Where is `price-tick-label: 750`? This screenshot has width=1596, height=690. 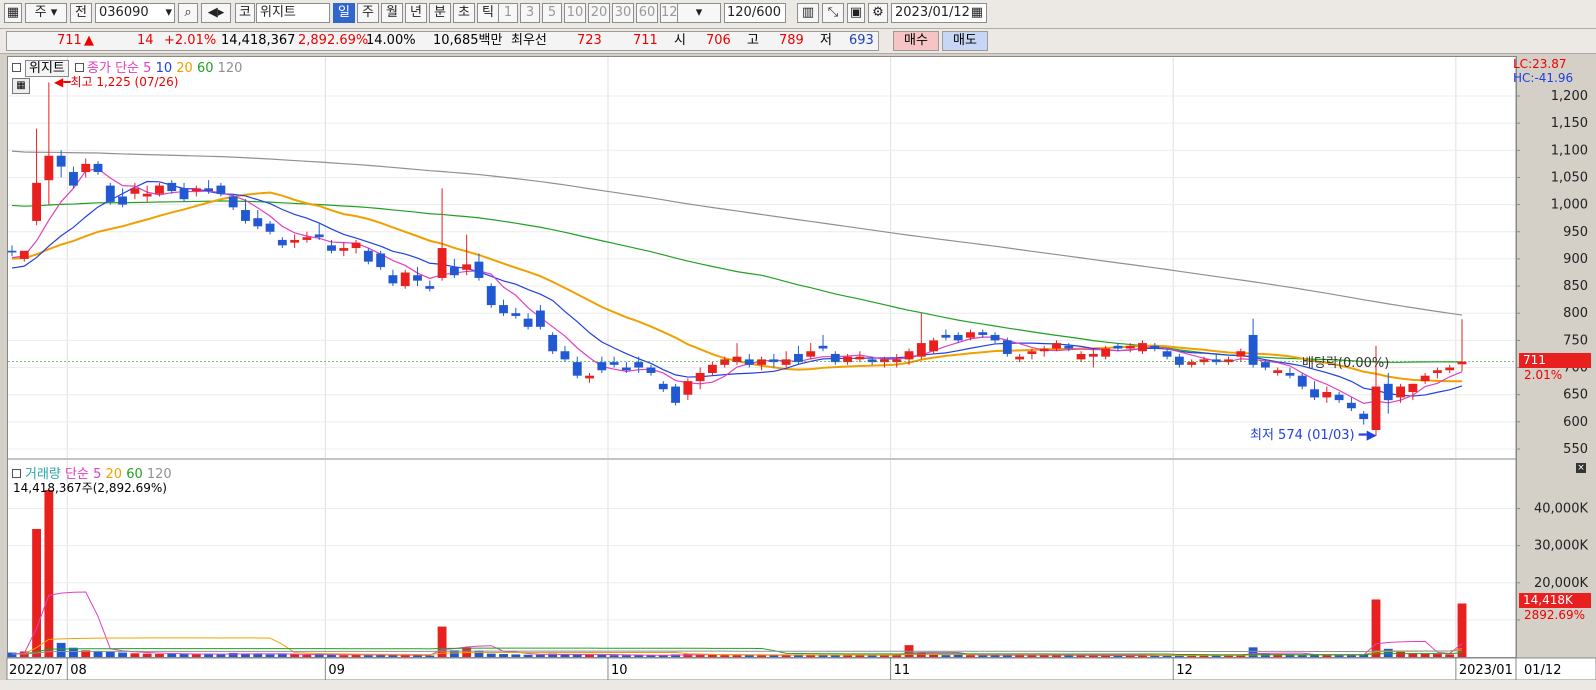
price-tick-label: 750 is located at coordinates (1575, 340).